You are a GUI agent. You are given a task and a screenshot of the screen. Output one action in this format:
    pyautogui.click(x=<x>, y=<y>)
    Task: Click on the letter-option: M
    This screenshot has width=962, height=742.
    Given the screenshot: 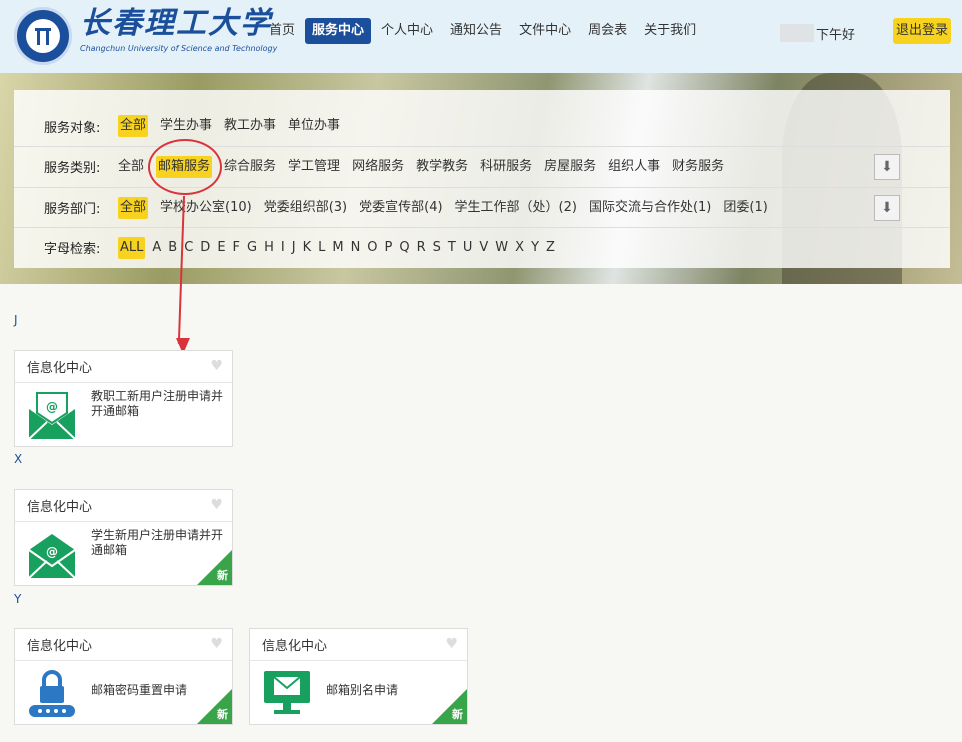 What is the action you would take?
    pyautogui.click(x=337, y=248)
    